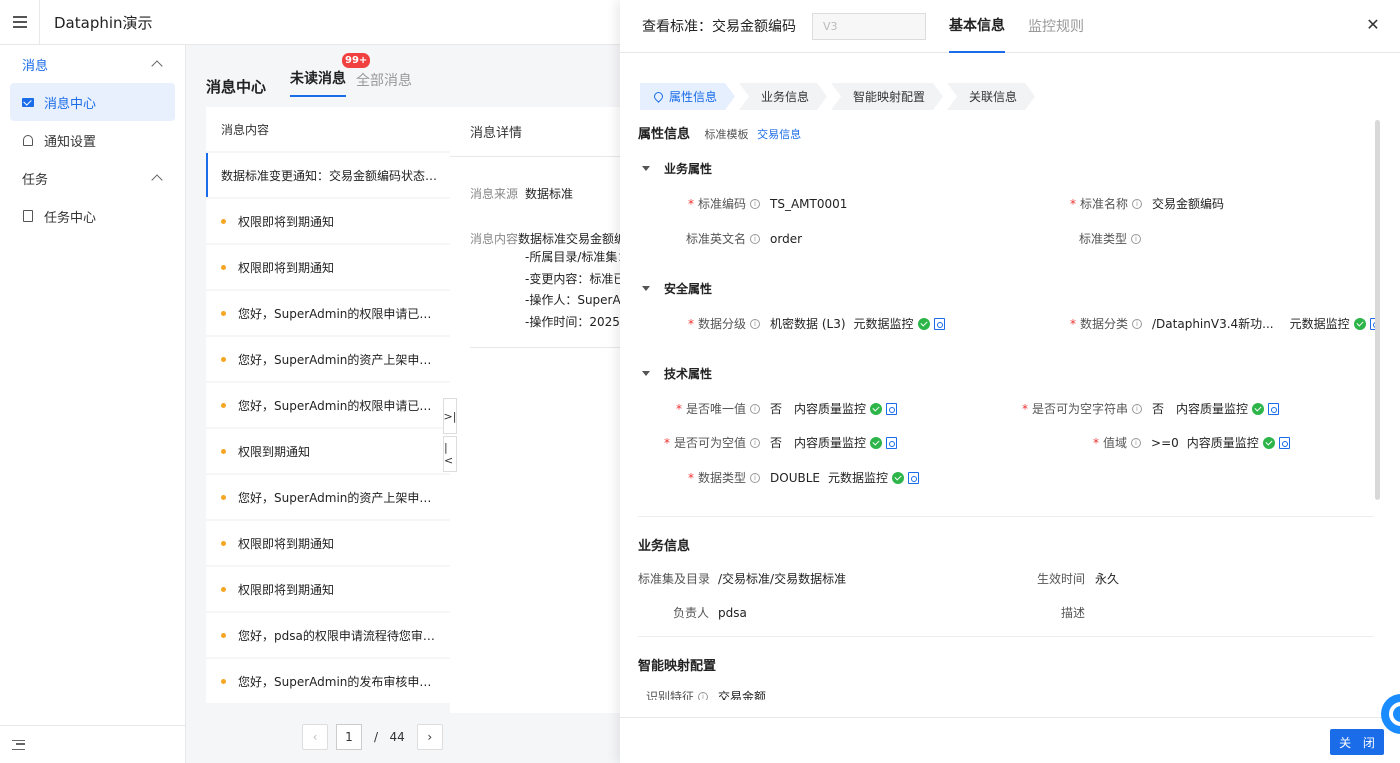  I want to click on list-item: 数据标准变更通知：交易金额编码状态发生变更, so click(328, 175).